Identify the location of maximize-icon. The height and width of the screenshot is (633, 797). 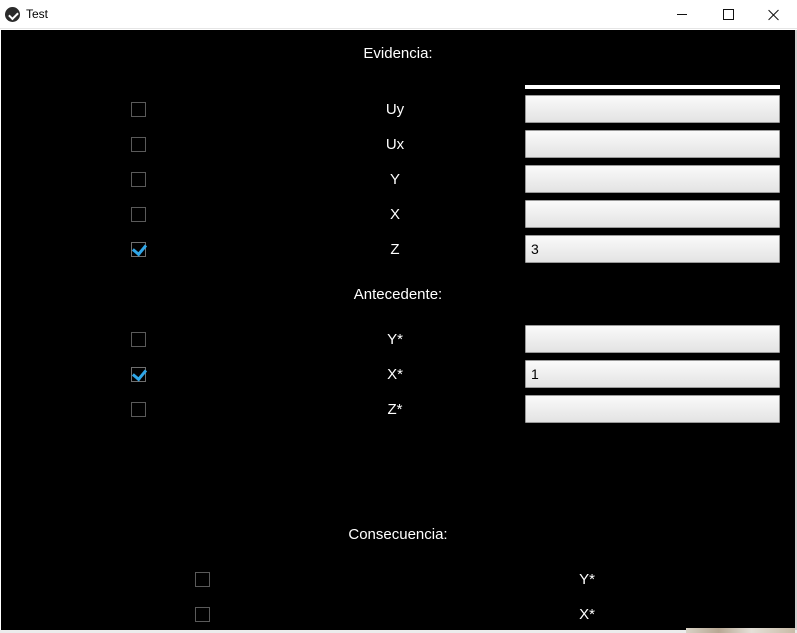
(728, 14).